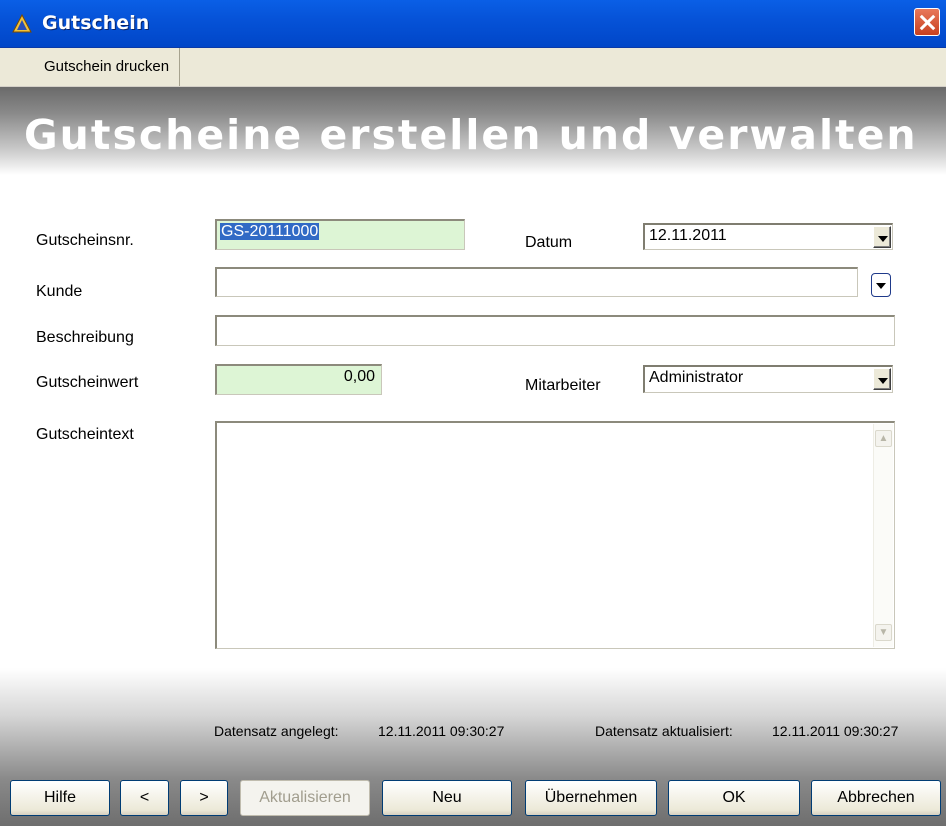 The width and height of the screenshot is (946, 826). I want to click on vertical-scrollbar: ▲ ▼, so click(883, 535).